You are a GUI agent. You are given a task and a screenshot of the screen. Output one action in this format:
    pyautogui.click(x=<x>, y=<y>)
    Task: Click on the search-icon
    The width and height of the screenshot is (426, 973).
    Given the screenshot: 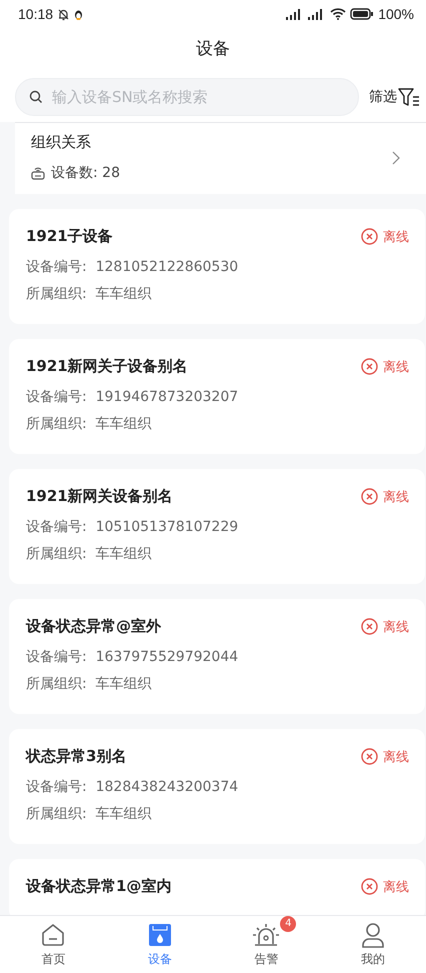 What is the action you would take?
    pyautogui.click(x=36, y=97)
    